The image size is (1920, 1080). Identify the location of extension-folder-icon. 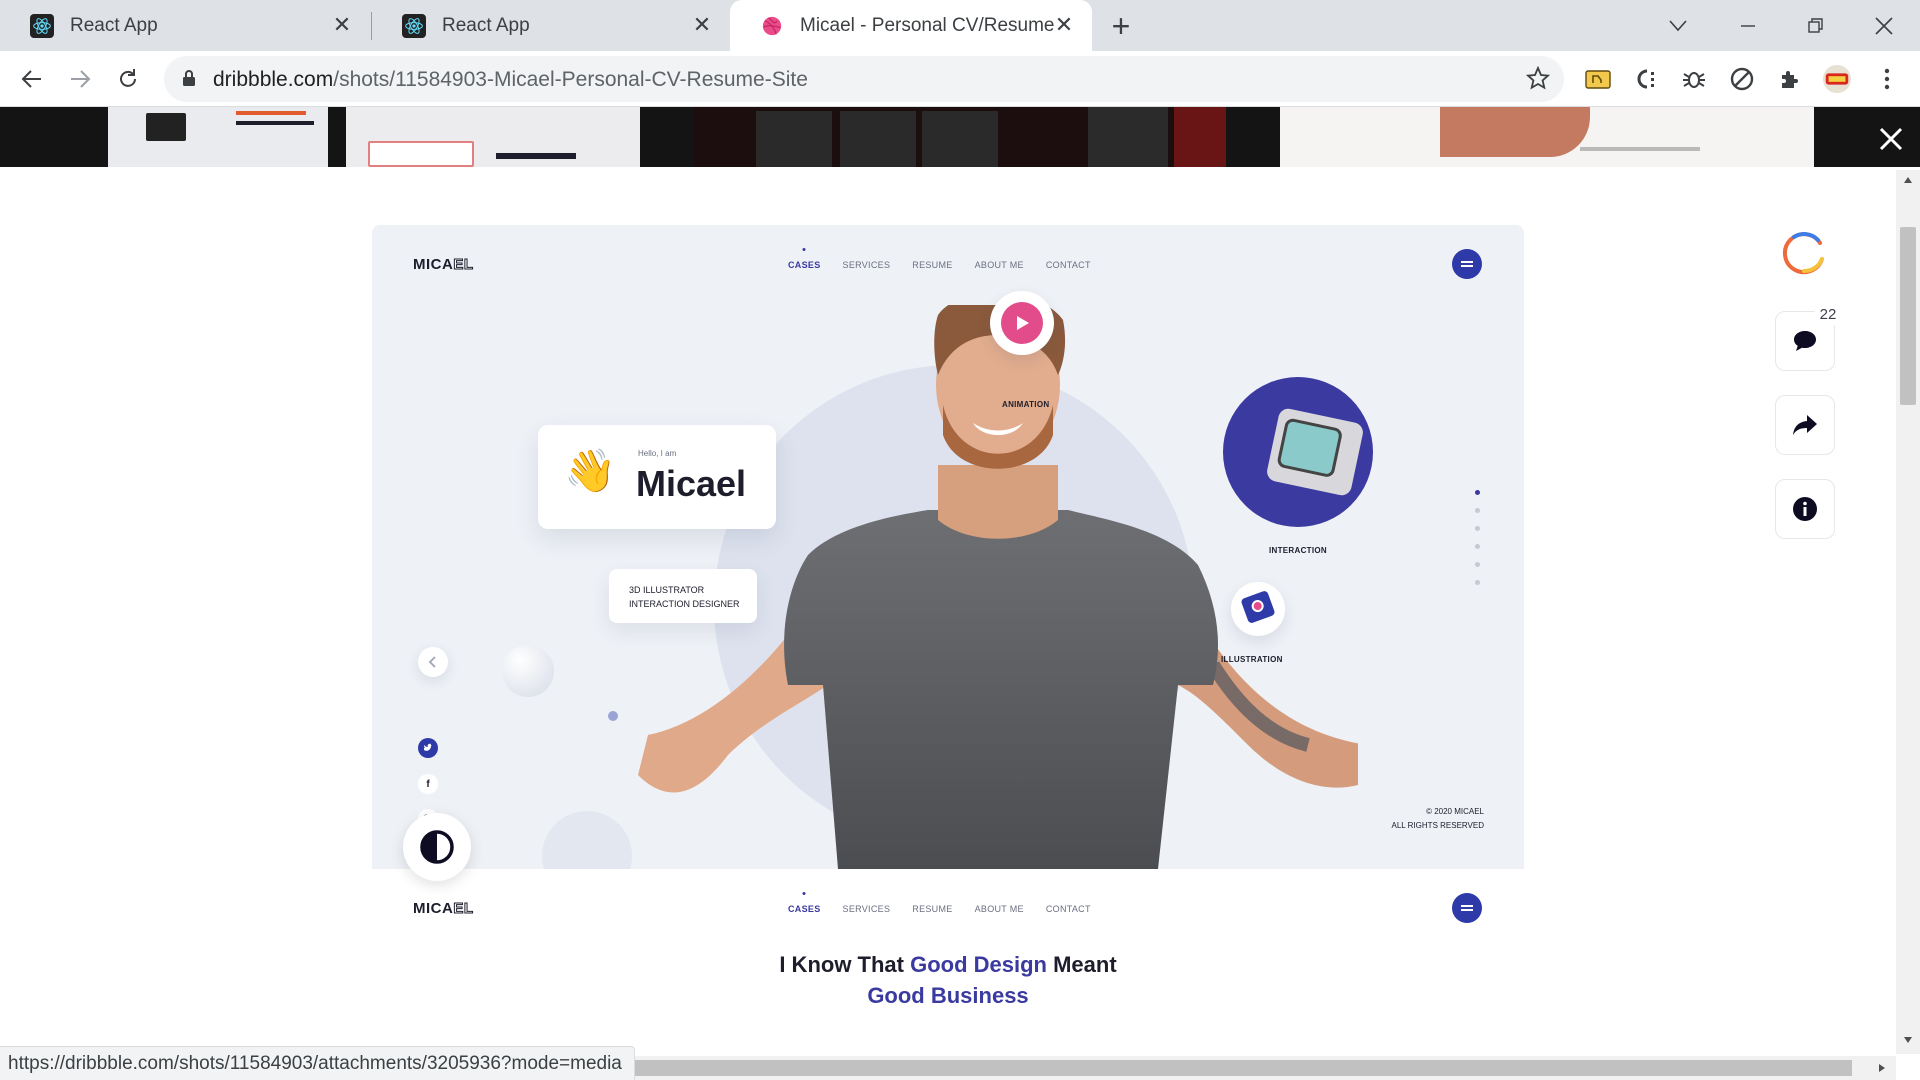
(1598, 79).